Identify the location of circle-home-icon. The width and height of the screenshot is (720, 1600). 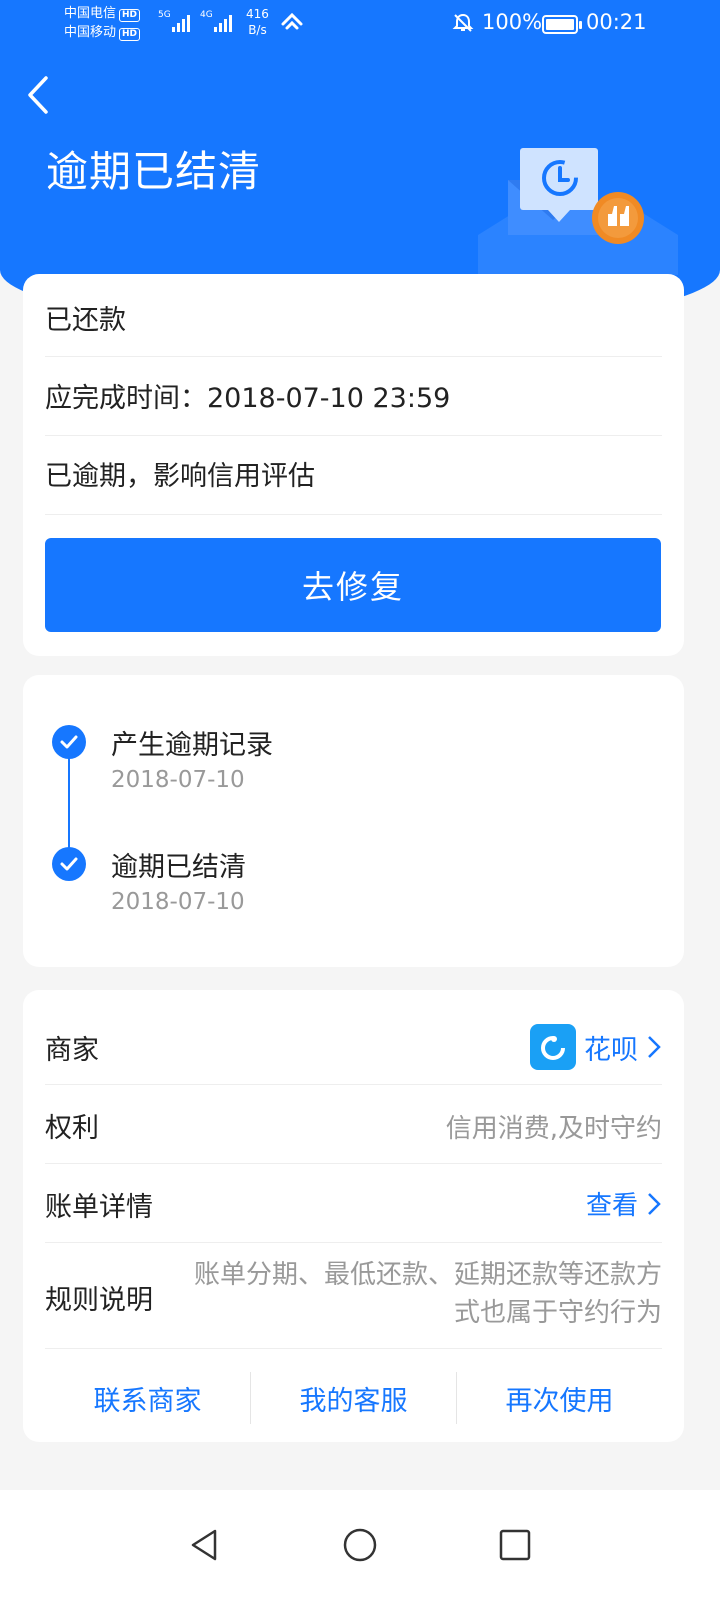
(360, 1545).